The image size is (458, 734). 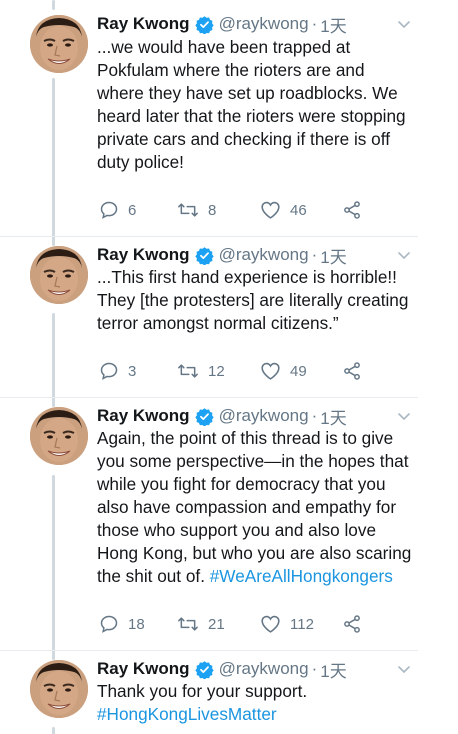 What do you see at coordinates (283, 210) in the screenshot?
I see `like-button: 46` at bounding box center [283, 210].